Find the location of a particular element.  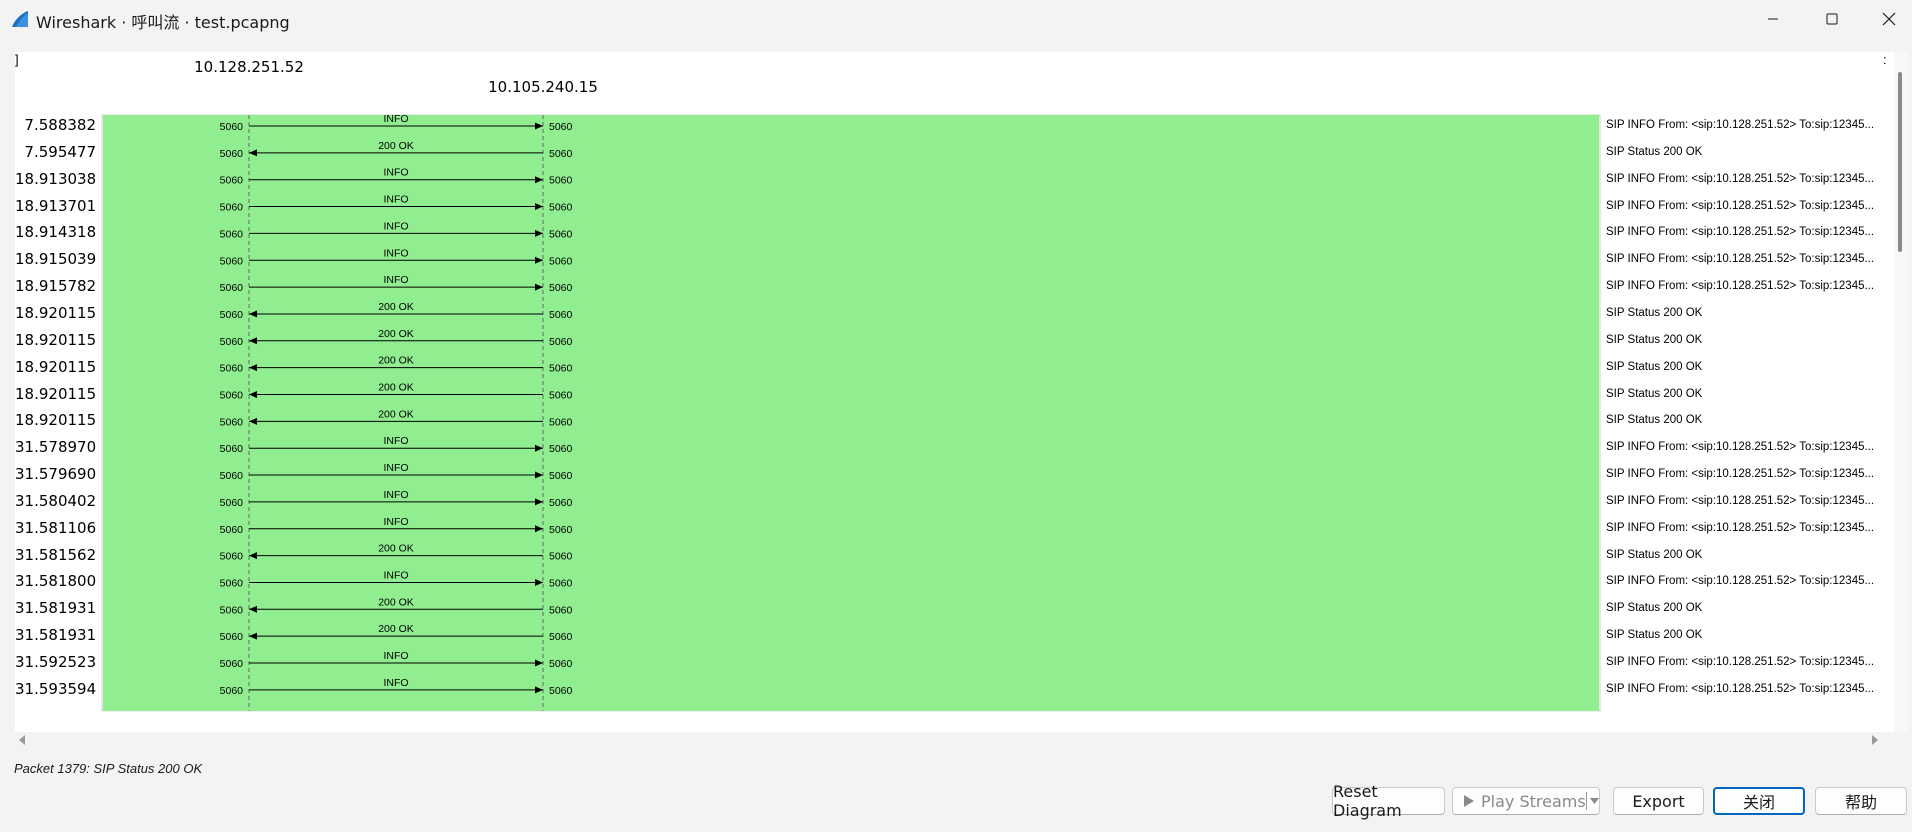

time-cell: 7.588382 is located at coordinates (55, 125).